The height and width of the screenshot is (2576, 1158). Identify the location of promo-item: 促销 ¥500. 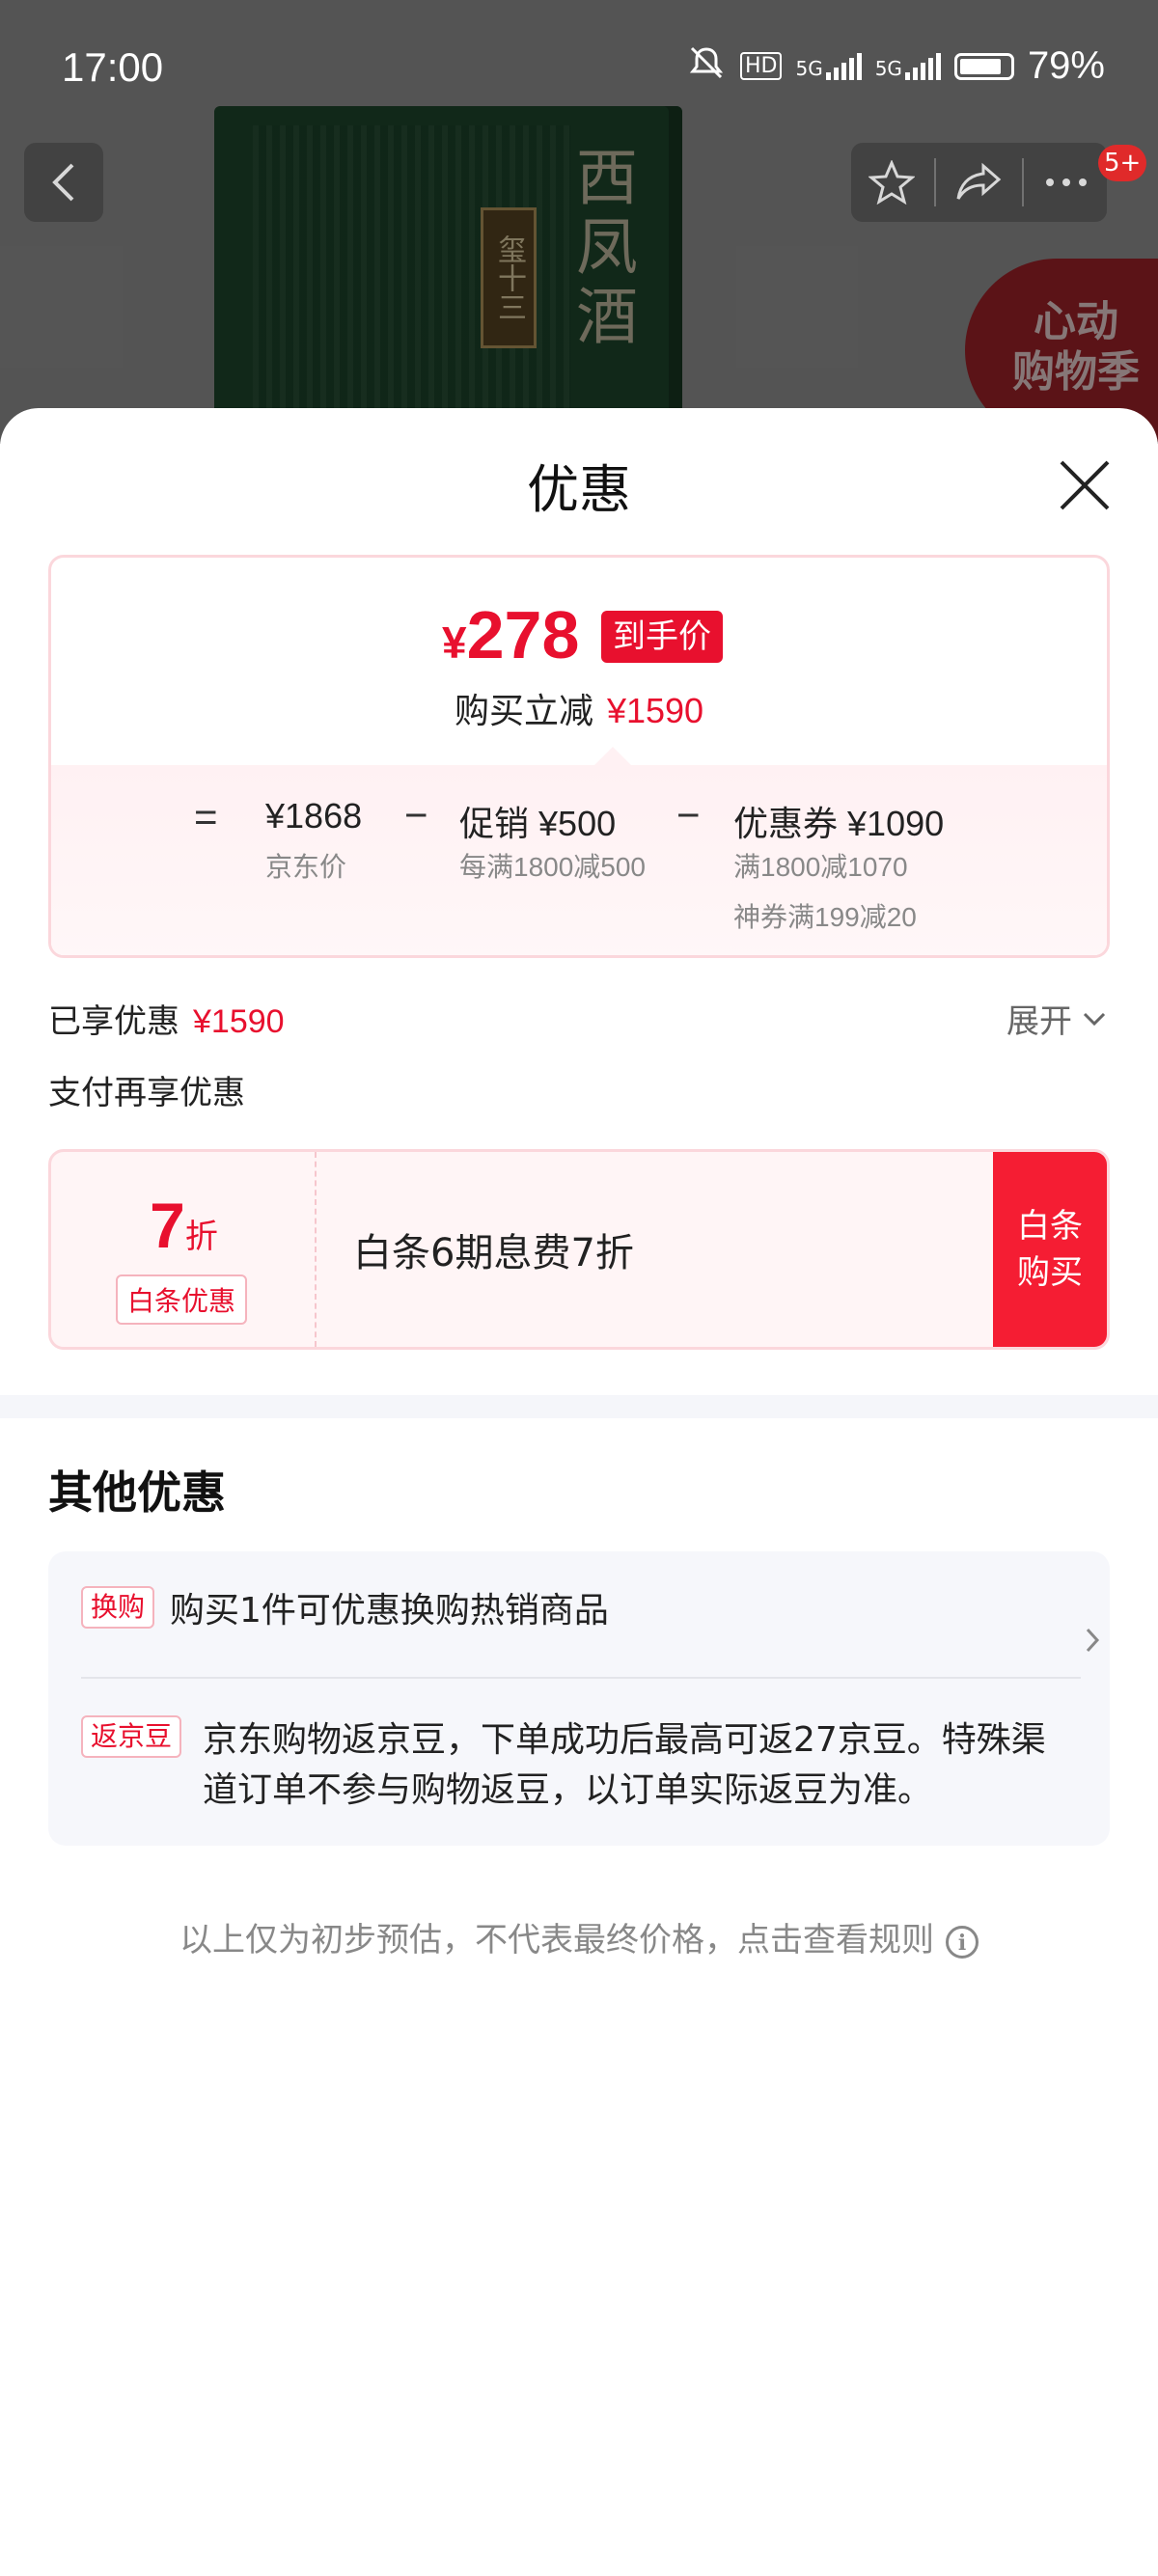
(538, 824).